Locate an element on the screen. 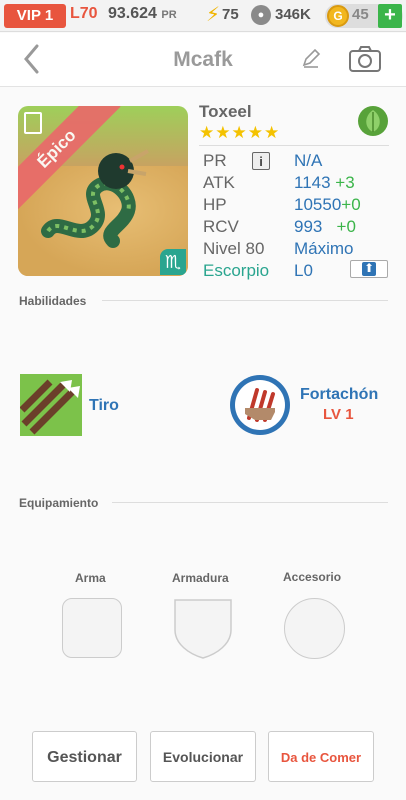 The image size is (406, 800). leaf-icon is located at coordinates (373, 121).